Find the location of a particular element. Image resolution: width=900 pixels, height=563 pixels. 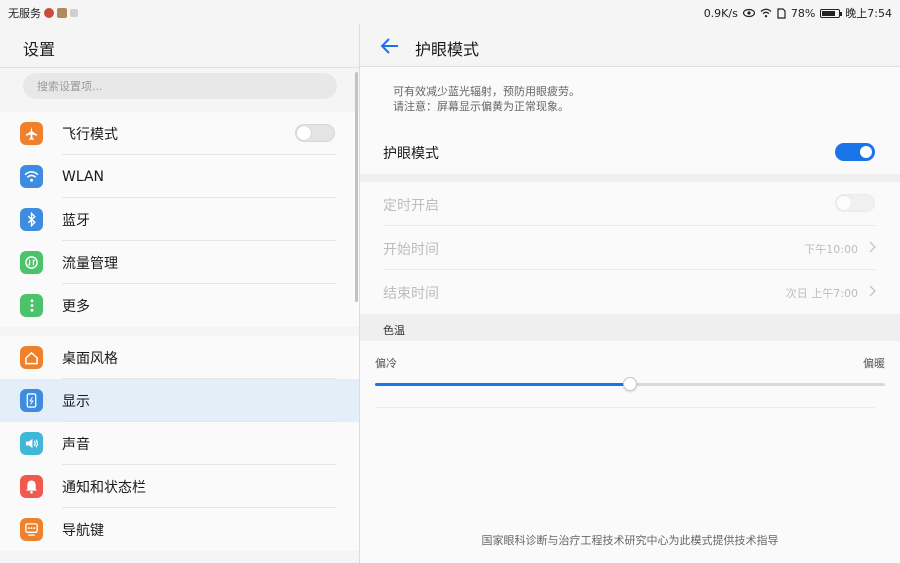

sidebar-item-notifications: 通知和状态栏 is located at coordinates (179, 486).